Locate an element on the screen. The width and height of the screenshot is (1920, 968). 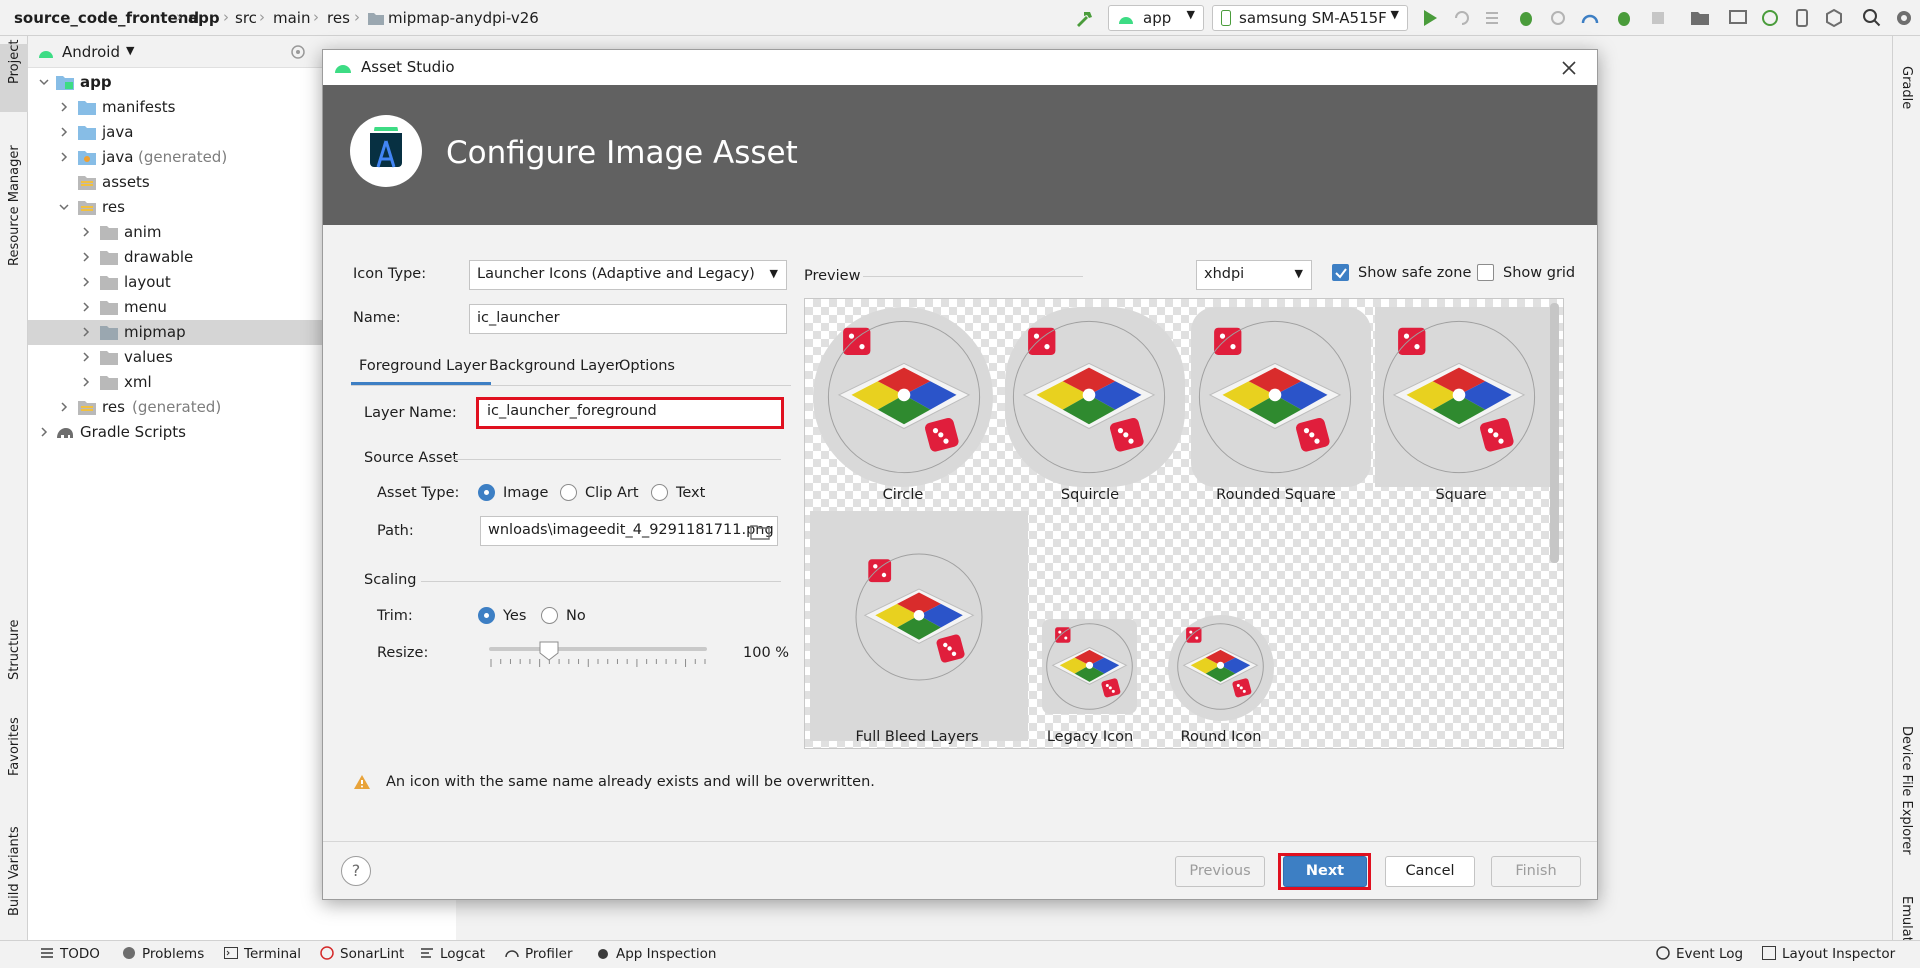
debug-icon is located at coordinates (1526, 18).